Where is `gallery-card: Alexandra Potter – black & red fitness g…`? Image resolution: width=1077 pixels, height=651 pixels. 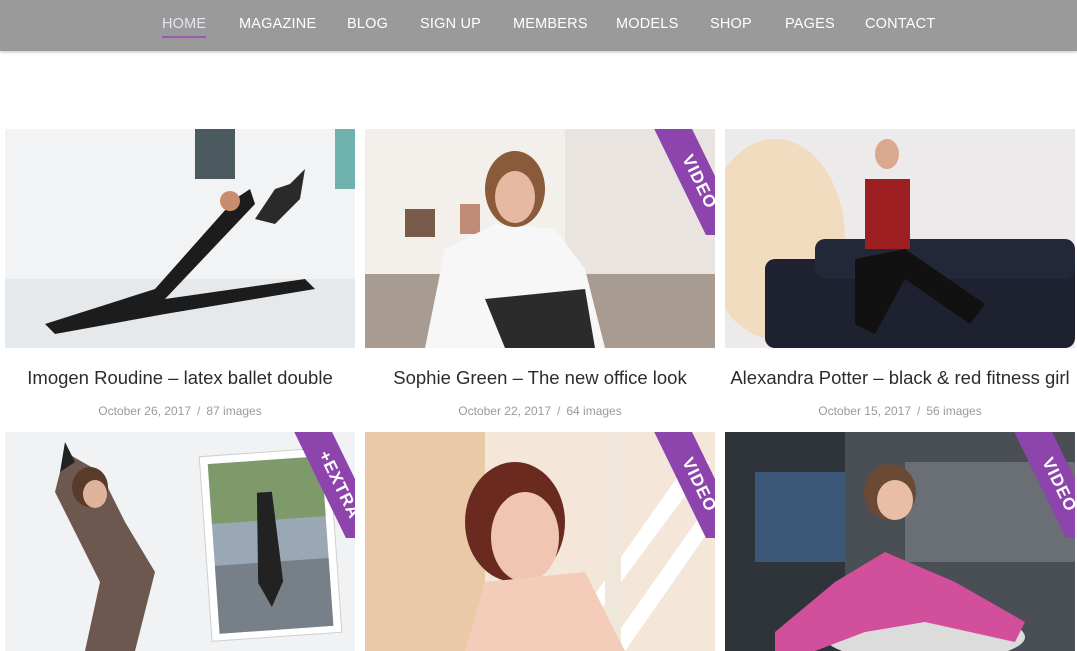
gallery-card: Alexandra Potter – black & red fitness g… is located at coordinates (900, 273).